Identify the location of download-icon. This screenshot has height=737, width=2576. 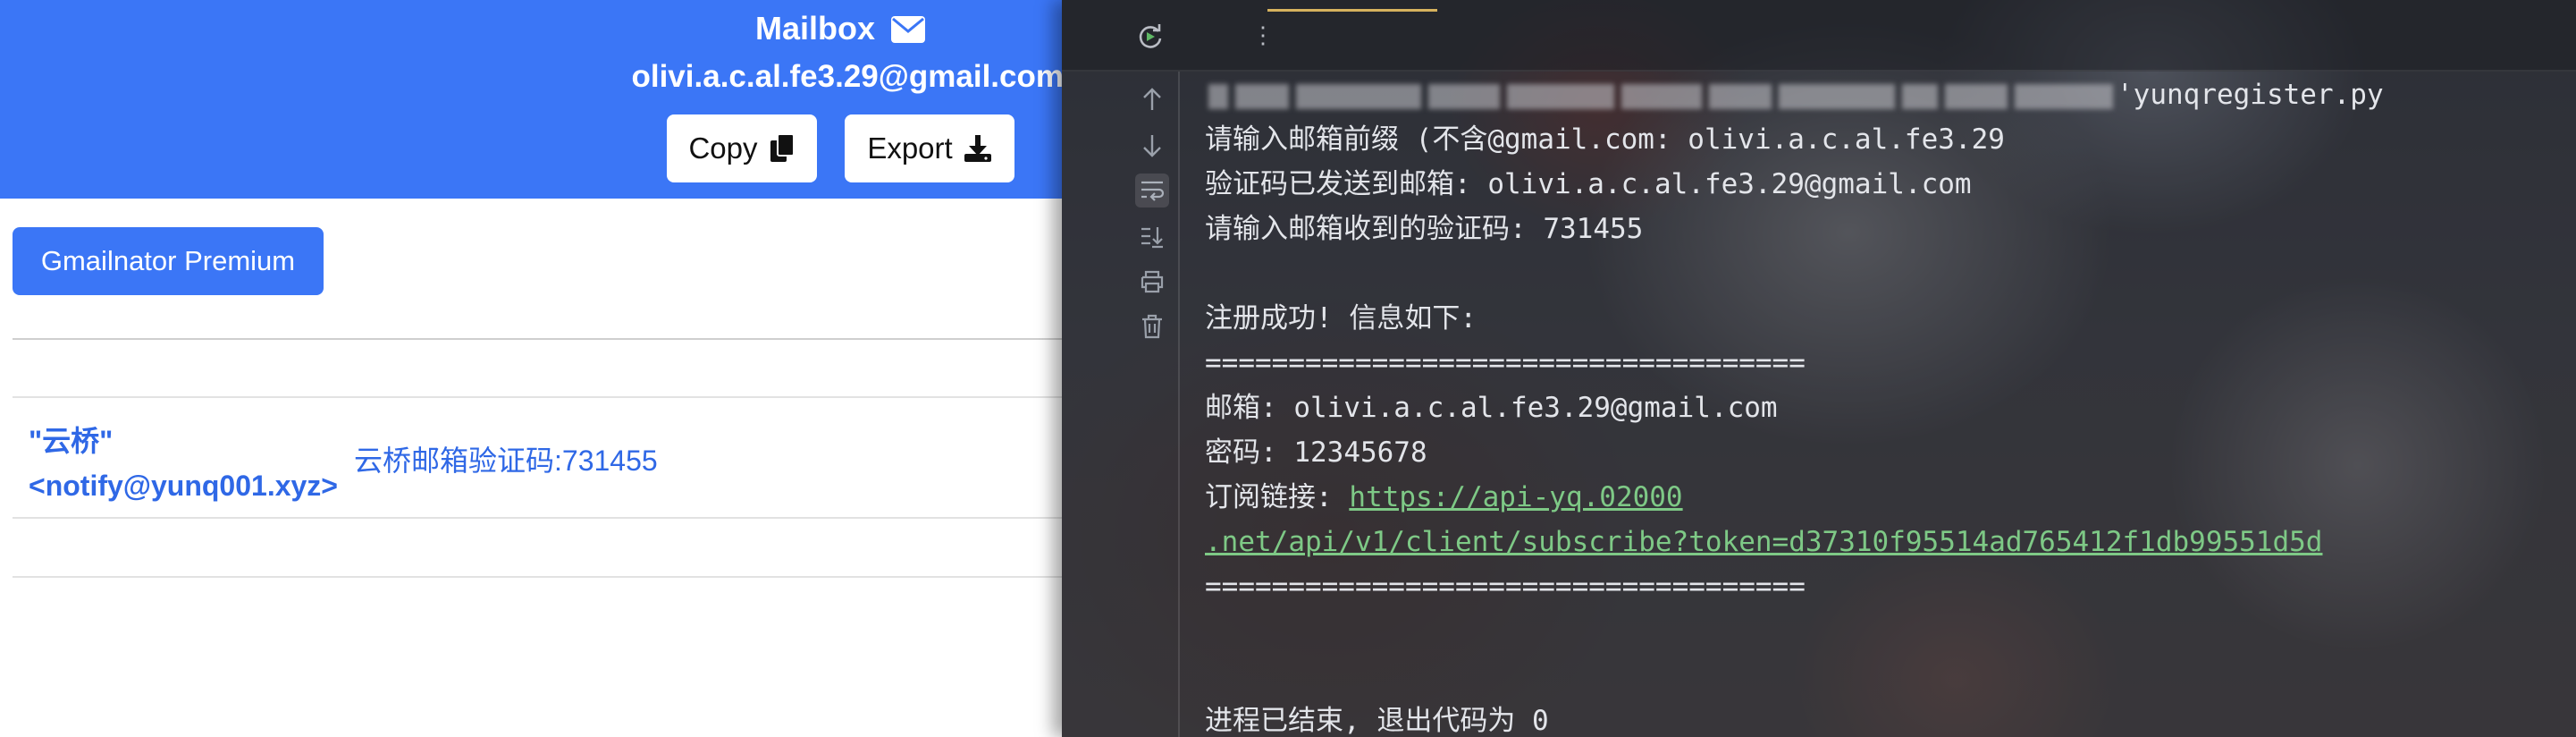
(978, 148).